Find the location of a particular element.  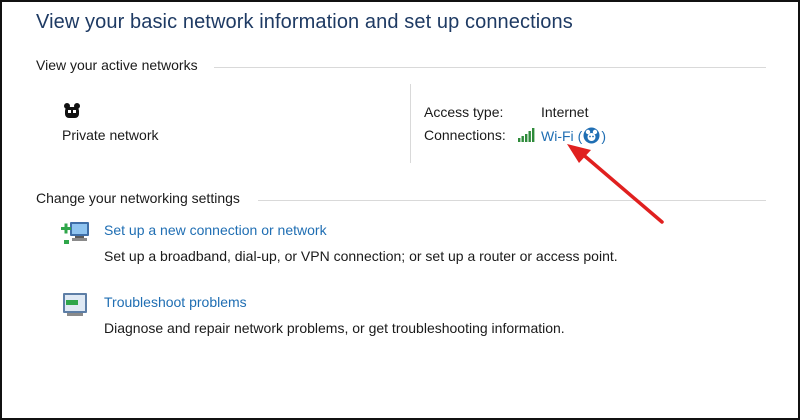

network-bench-icon is located at coordinates (72, 110).